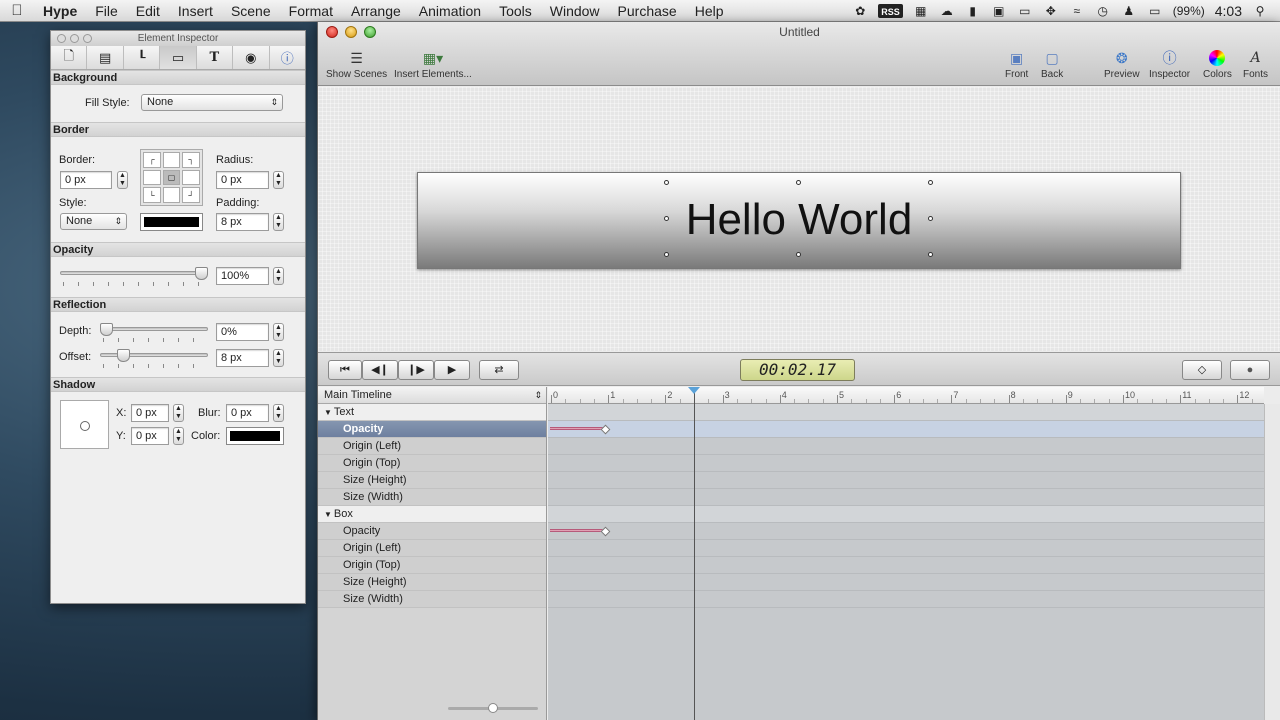 This screenshot has height=720, width=1280. Describe the element at coordinates (450, 11) in the screenshot. I see `menu-animation: Animation` at that location.